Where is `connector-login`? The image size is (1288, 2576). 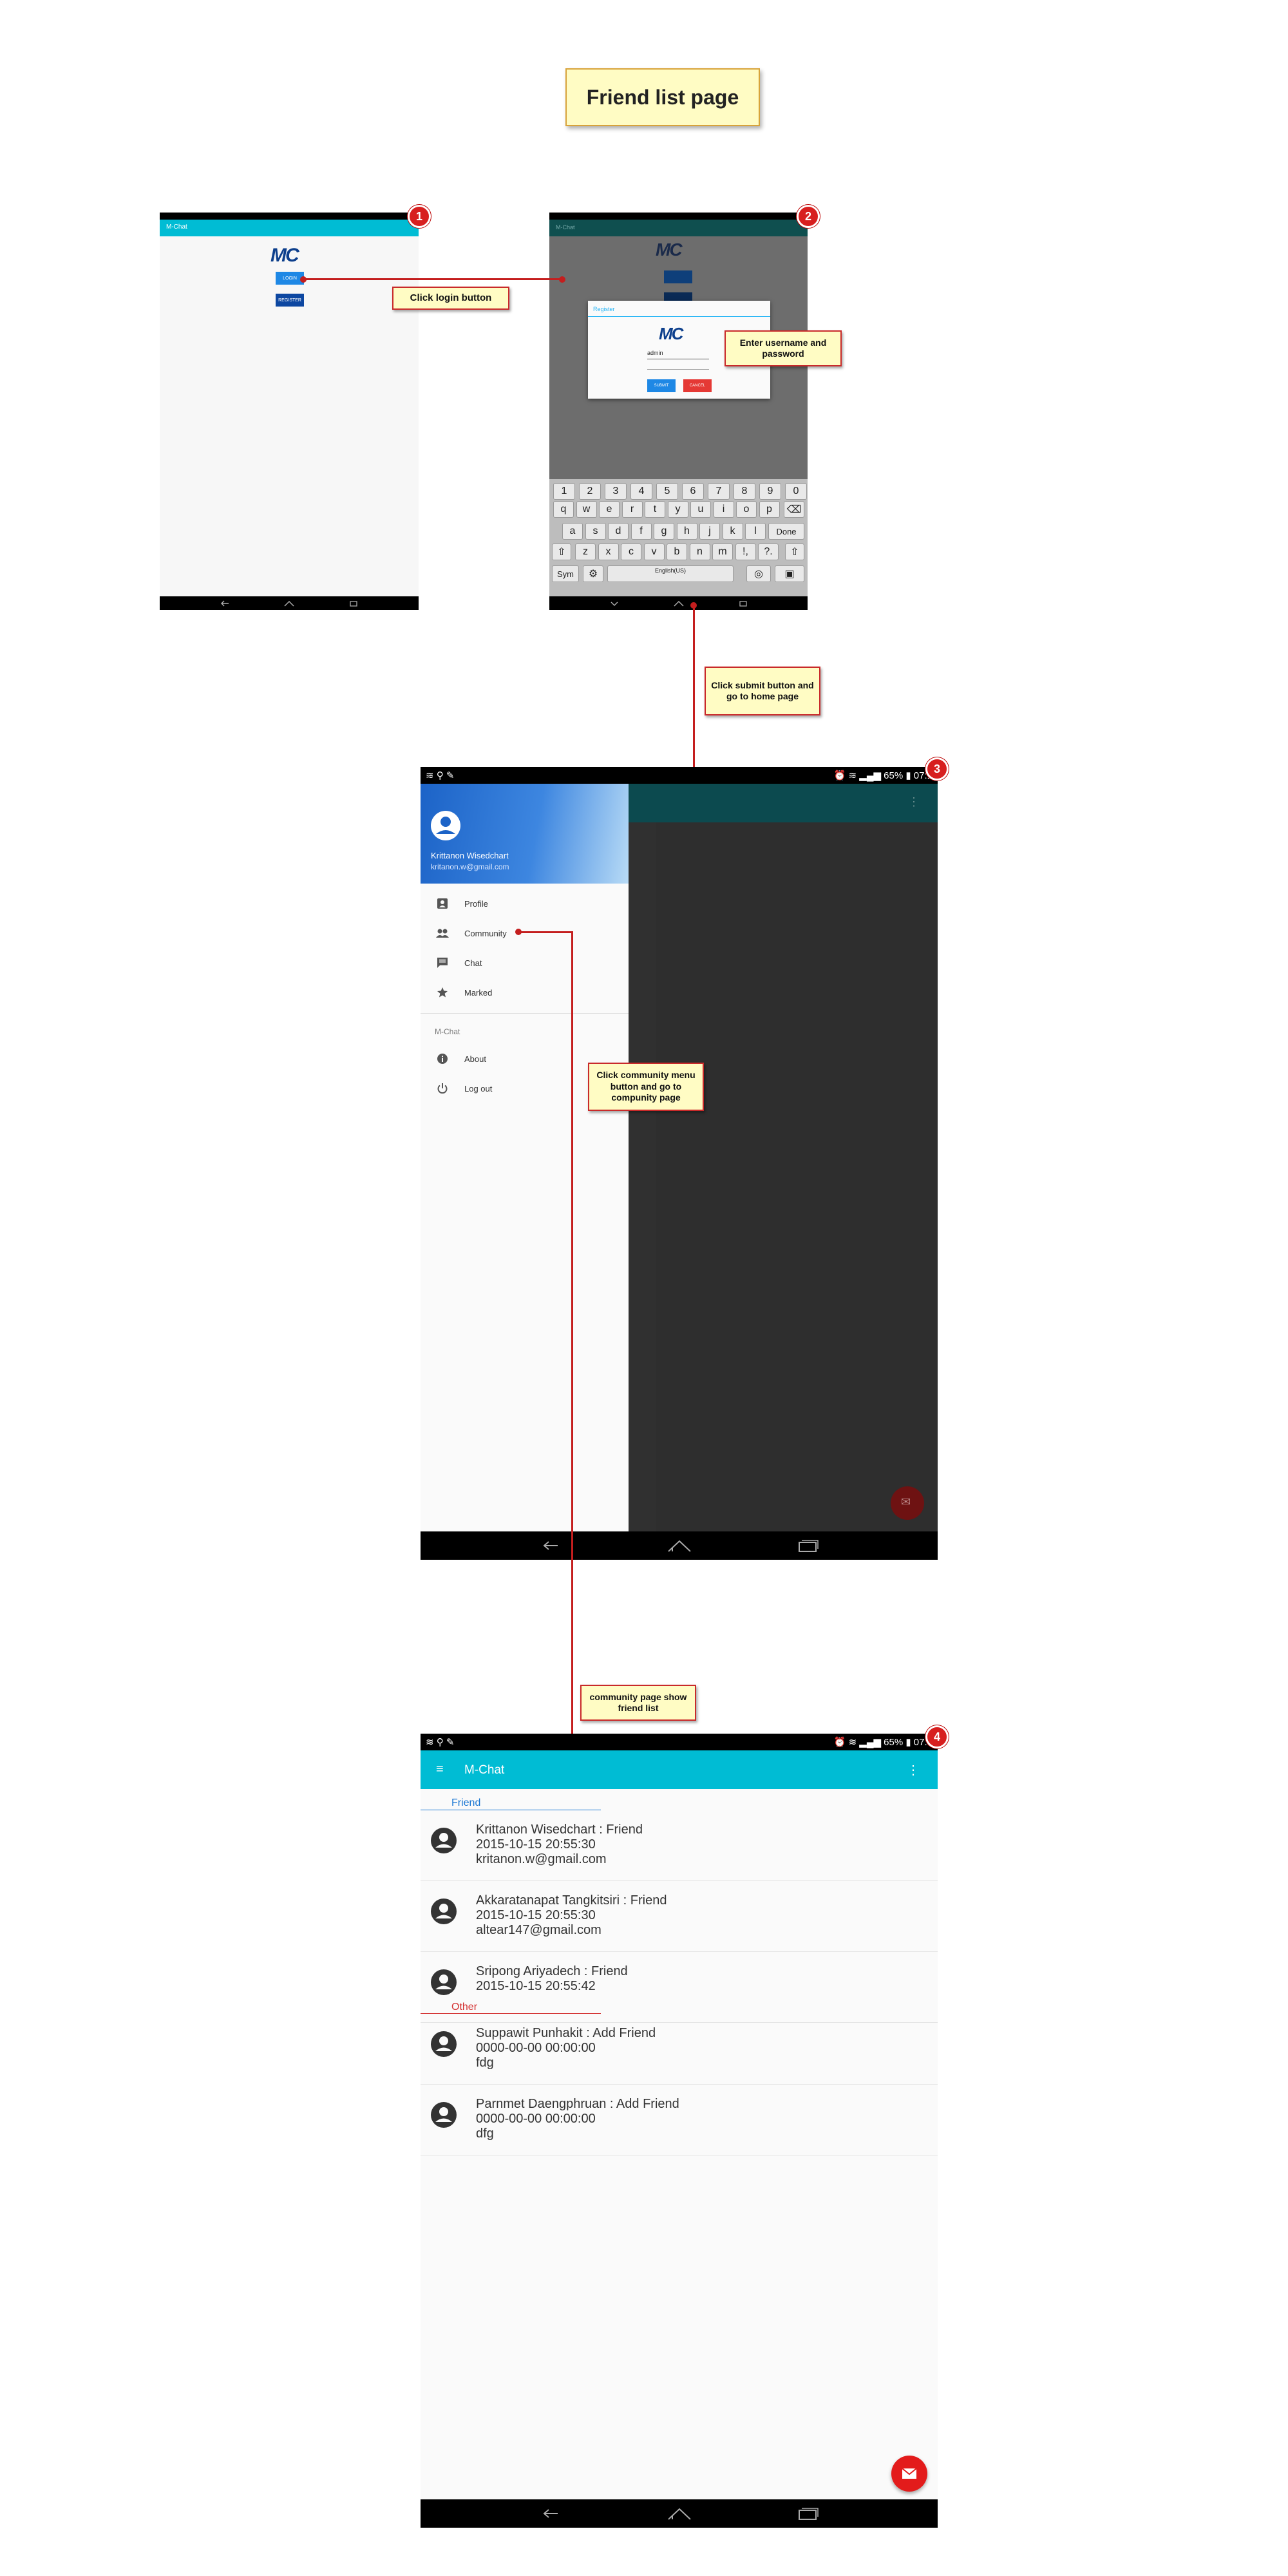
connector-login is located at coordinates (433, 279).